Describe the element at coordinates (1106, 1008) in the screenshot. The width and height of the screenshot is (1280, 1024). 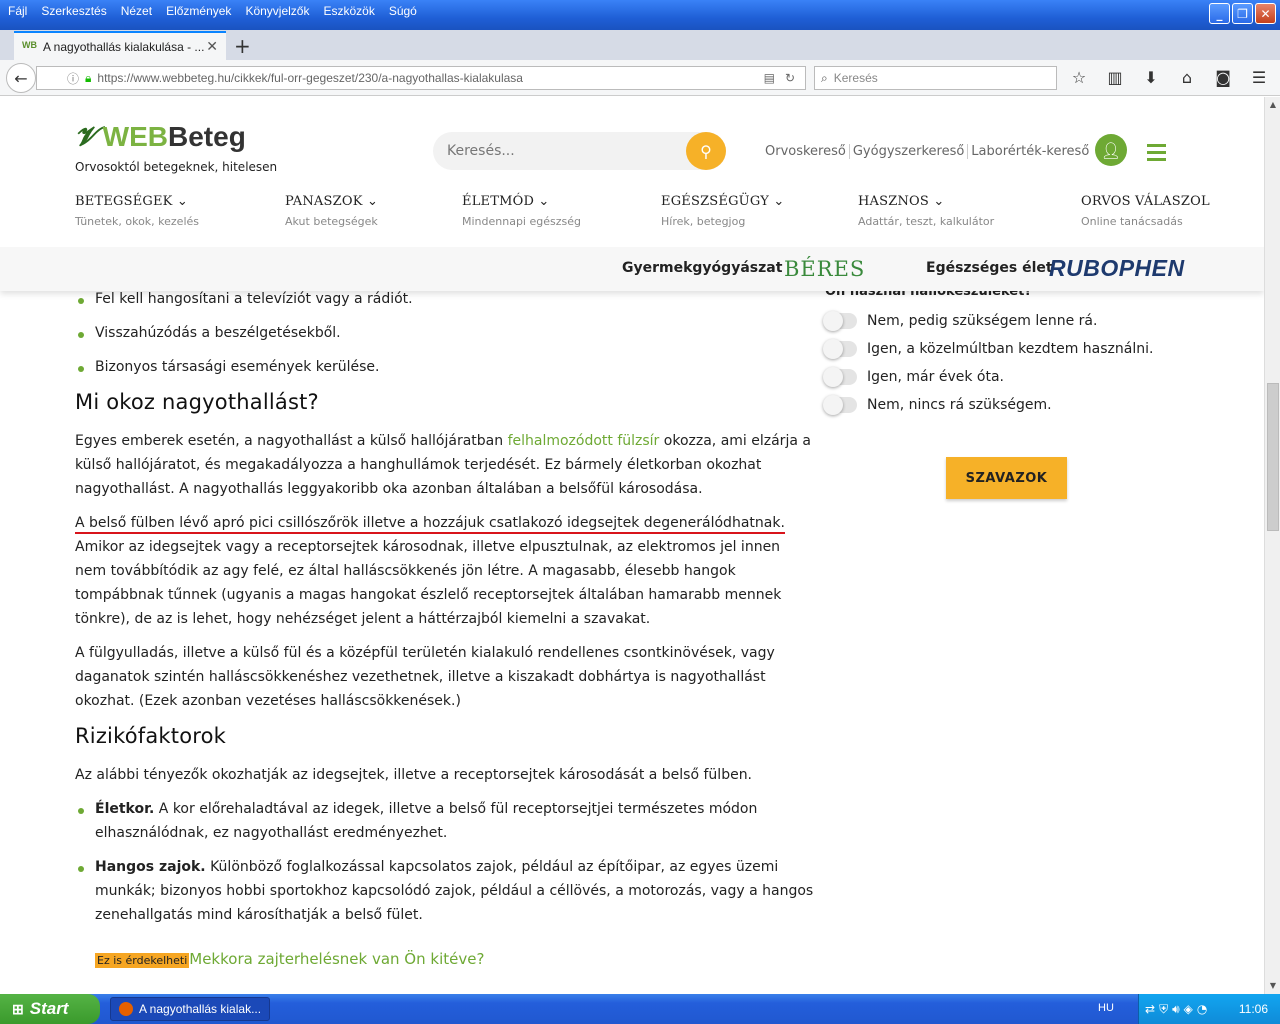
I see `language-indicator: HU` at that location.